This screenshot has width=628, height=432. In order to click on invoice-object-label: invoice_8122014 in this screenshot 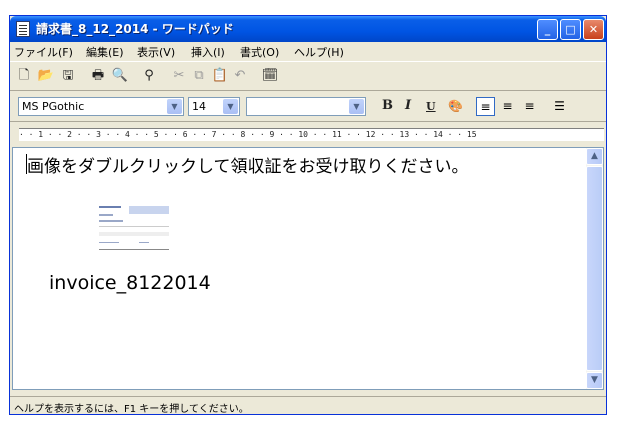, I will do `click(130, 283)`.